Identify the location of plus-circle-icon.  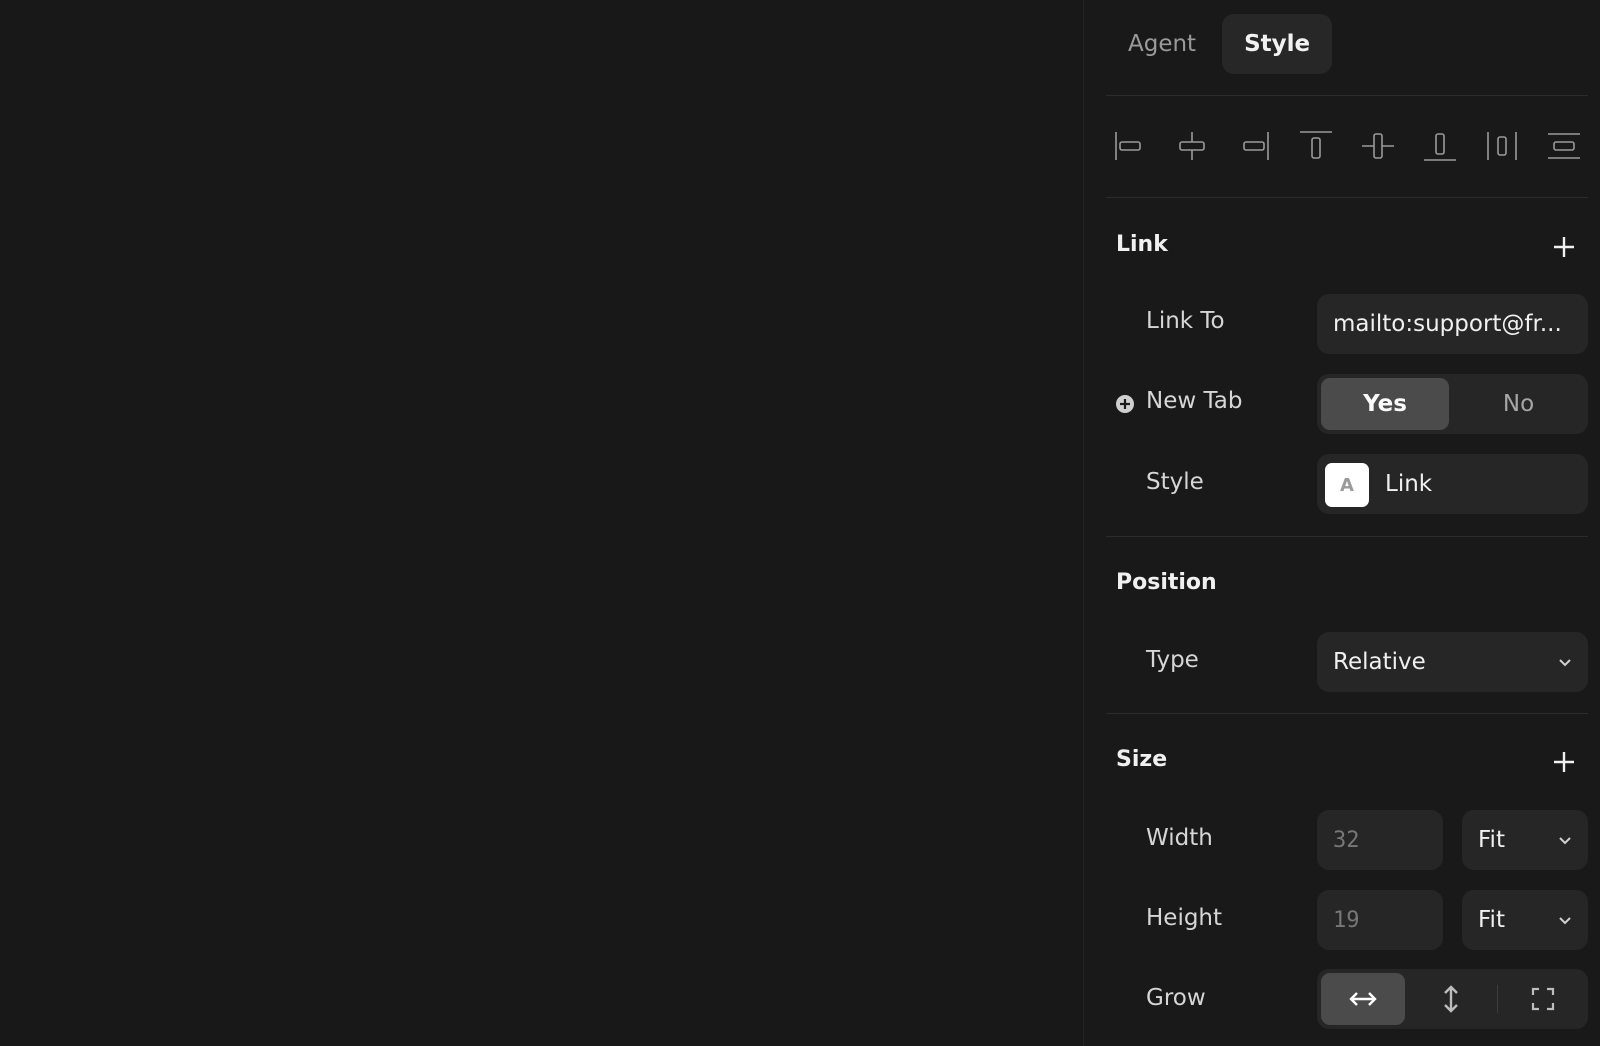
(1125, 404).